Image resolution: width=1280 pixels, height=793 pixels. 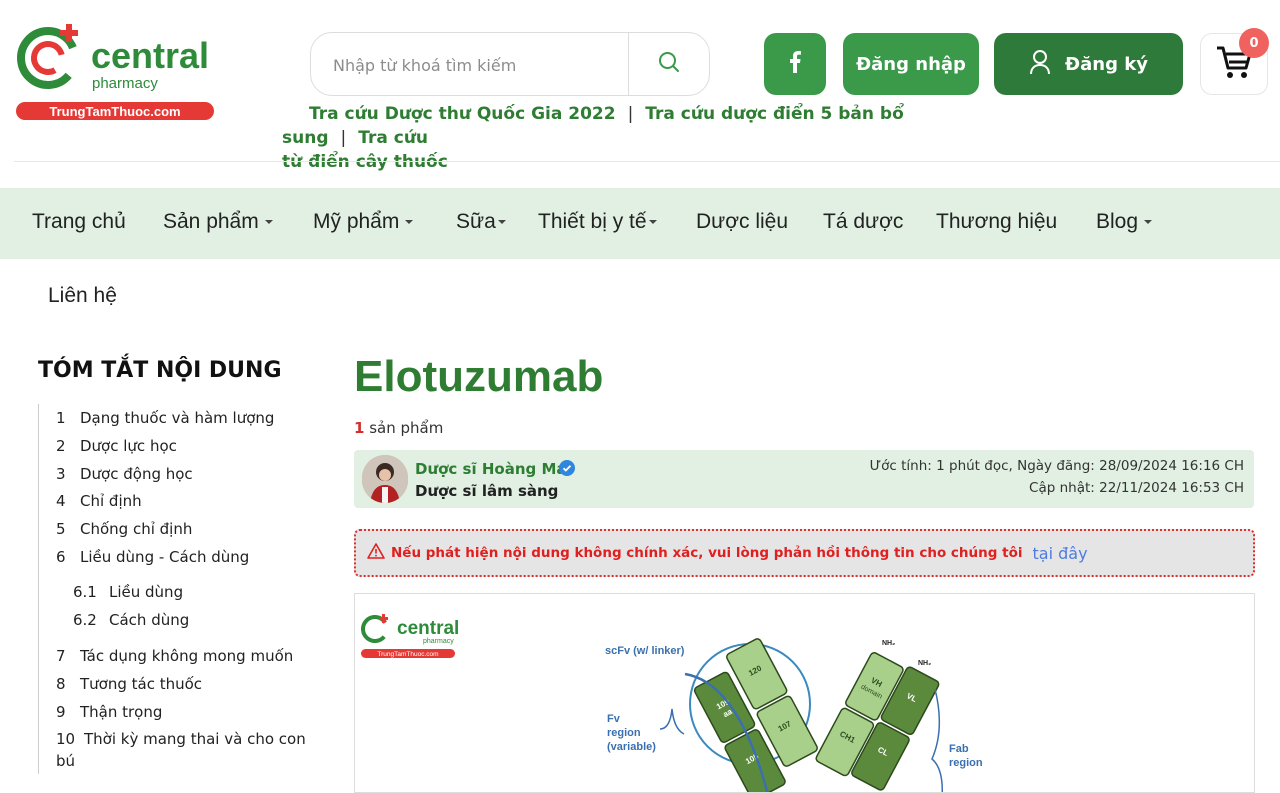 I want to click on user-icon, so click(x=1040, y=64).